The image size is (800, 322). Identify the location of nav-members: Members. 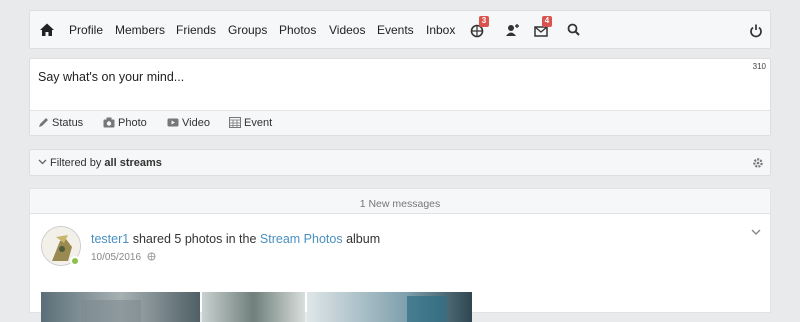
(140, 30).